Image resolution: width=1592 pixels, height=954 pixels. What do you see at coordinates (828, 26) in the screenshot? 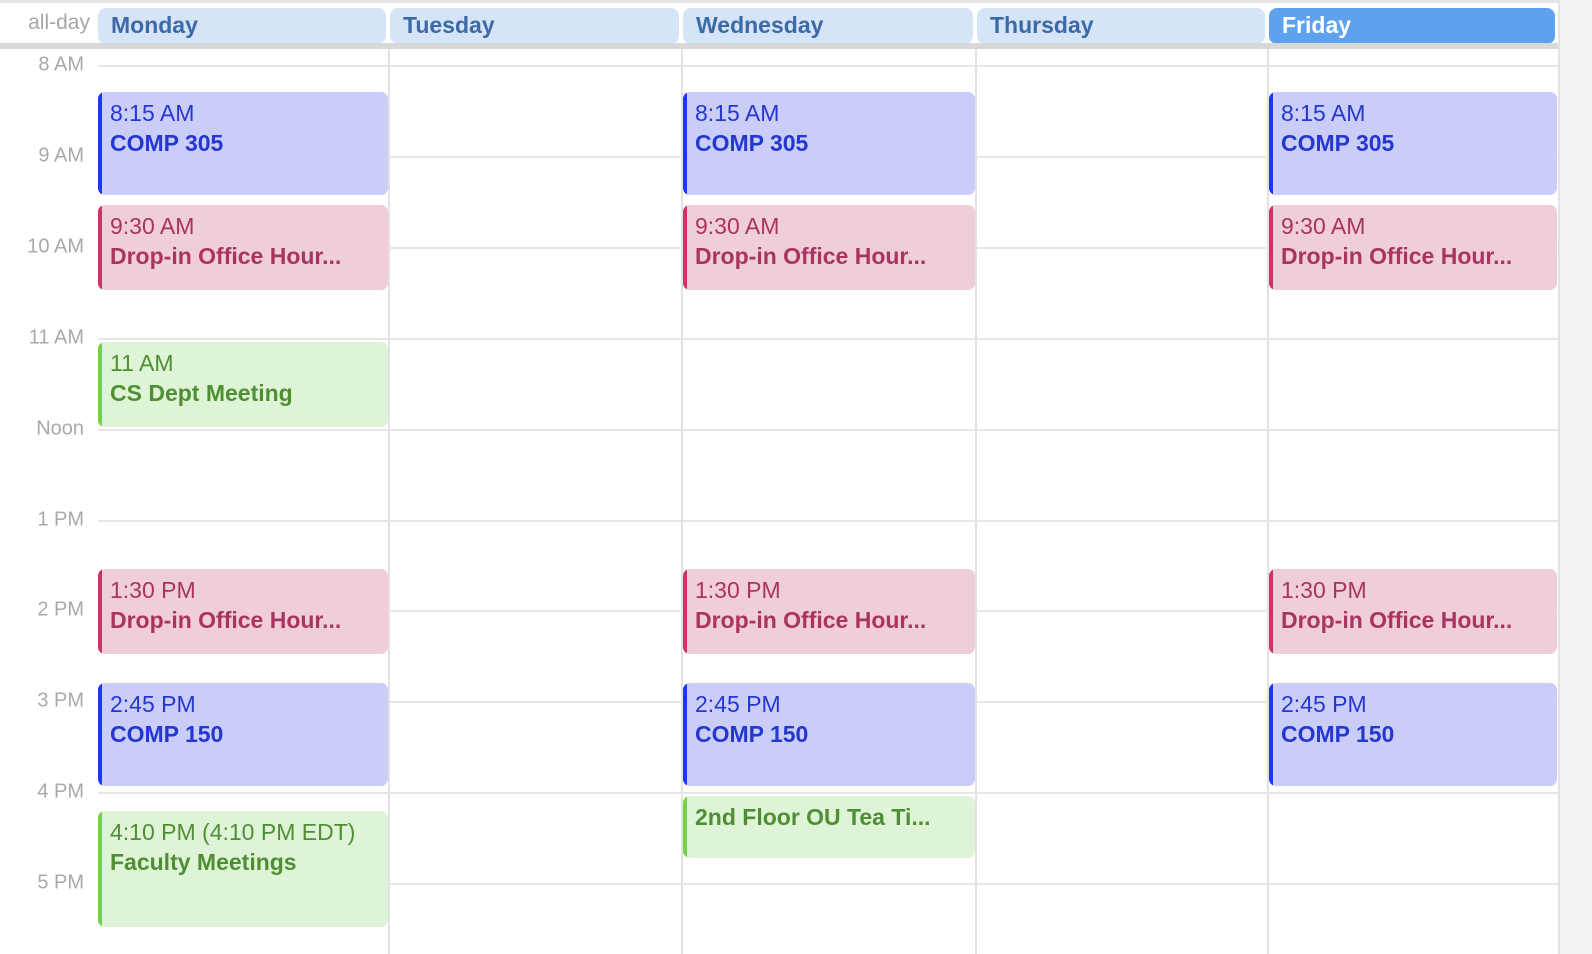
I see `day-header-wednesday: Wednesday` at bounding box center [828, 26].